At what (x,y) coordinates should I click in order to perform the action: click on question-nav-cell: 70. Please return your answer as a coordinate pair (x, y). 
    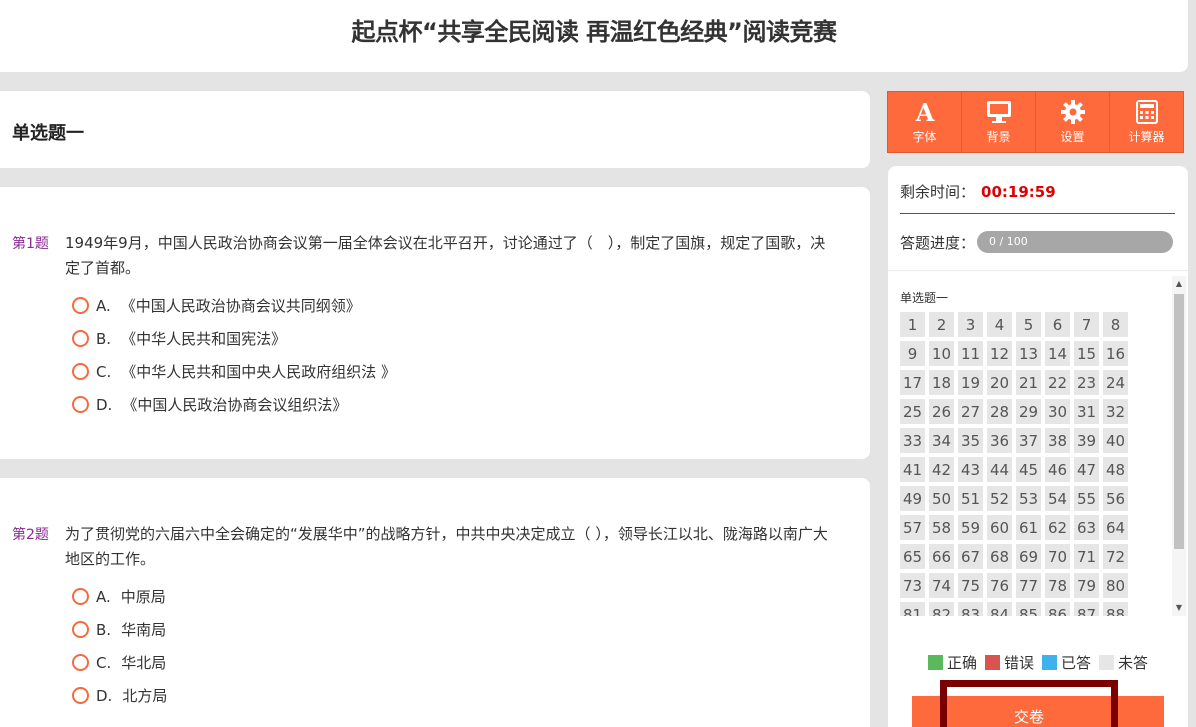
    Looking at the image, I should click on (1057, 556).